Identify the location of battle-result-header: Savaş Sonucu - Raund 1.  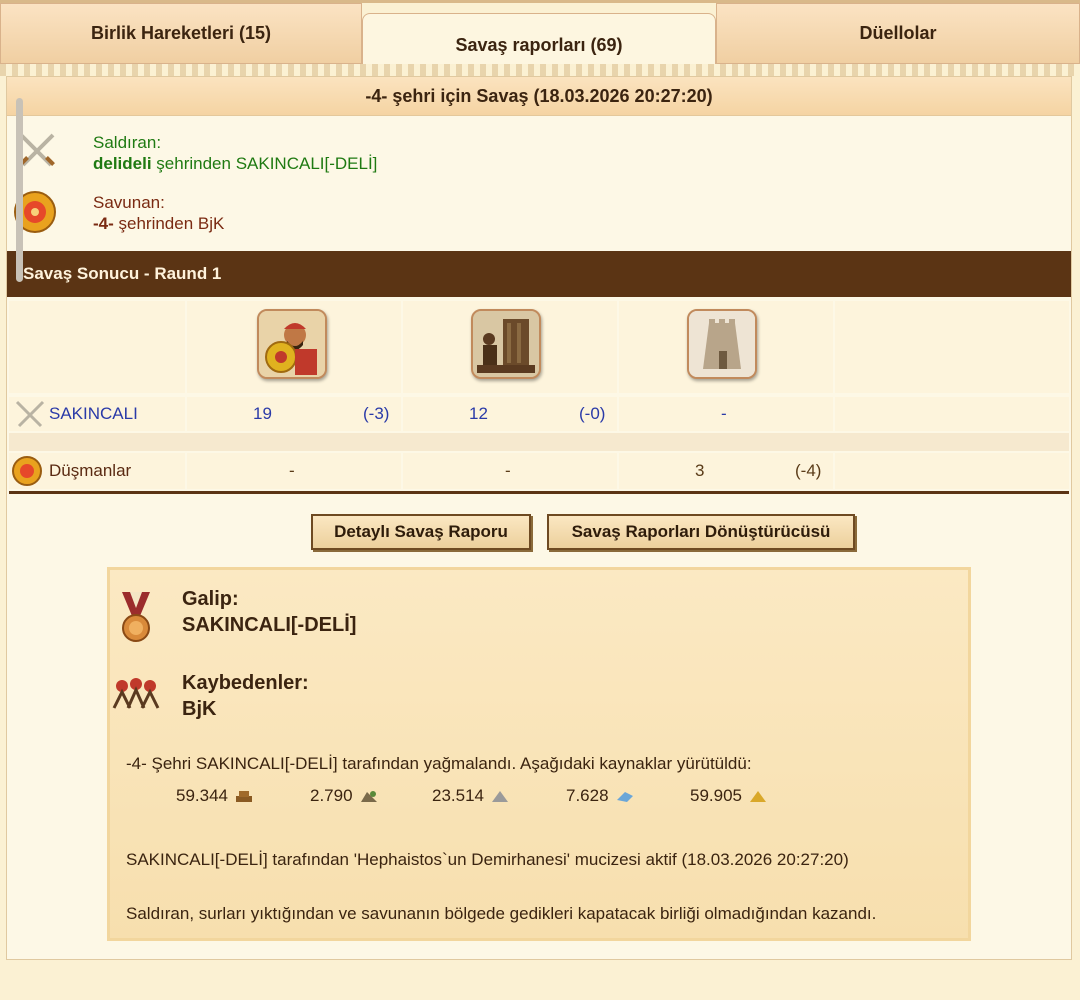
(539, 274).